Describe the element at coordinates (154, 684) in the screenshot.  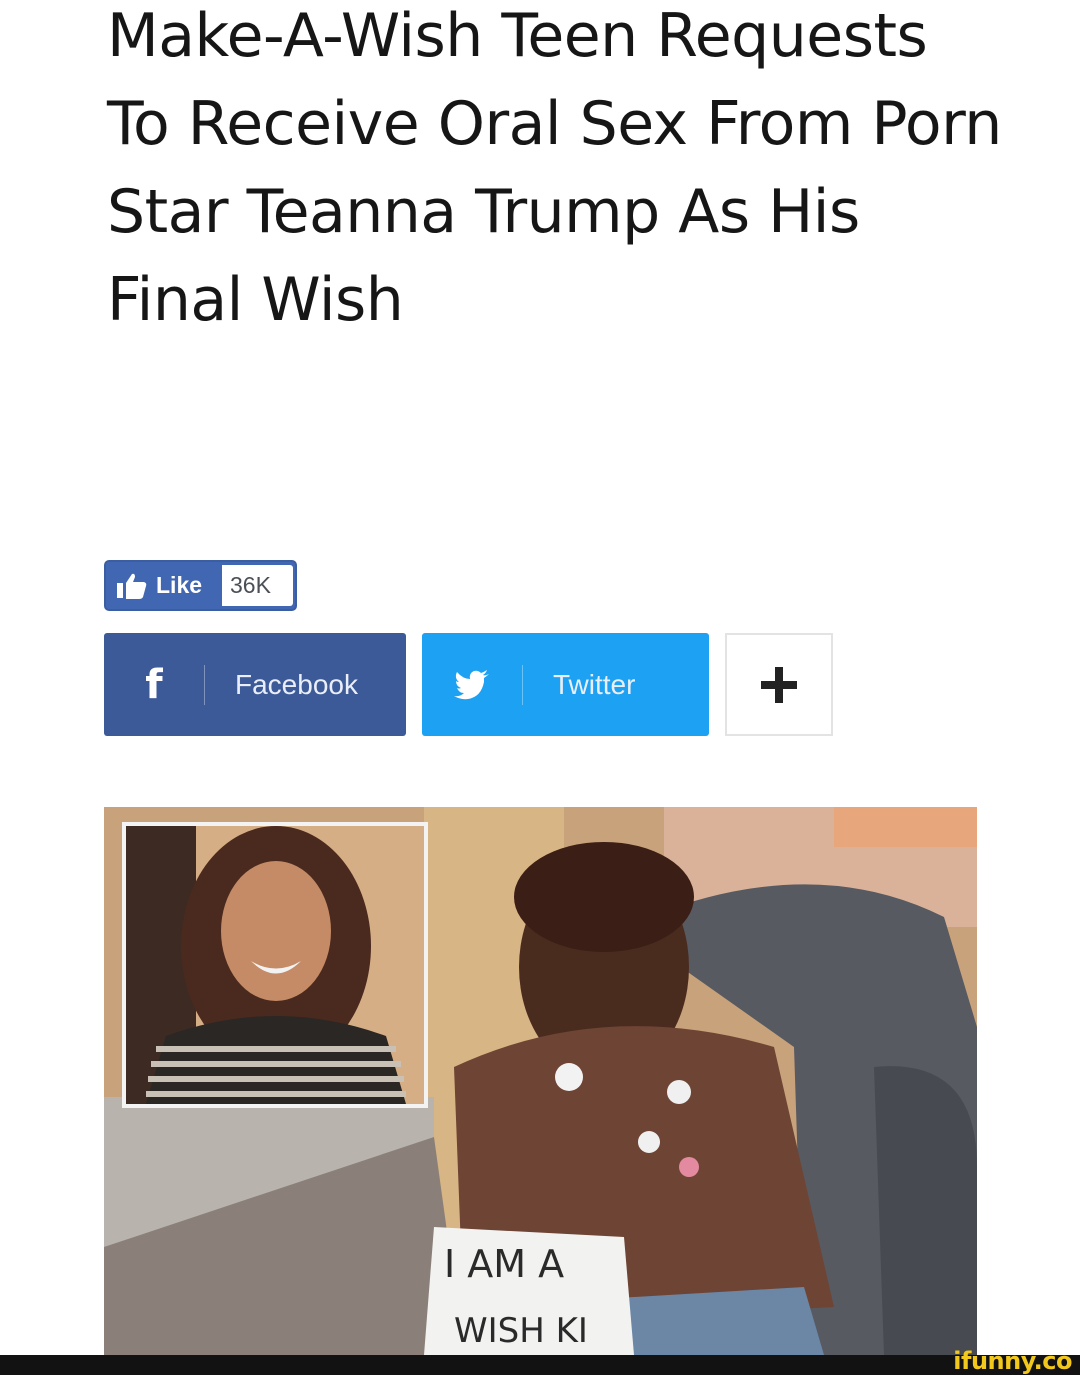
I see `facebook-icon: f` at that location.